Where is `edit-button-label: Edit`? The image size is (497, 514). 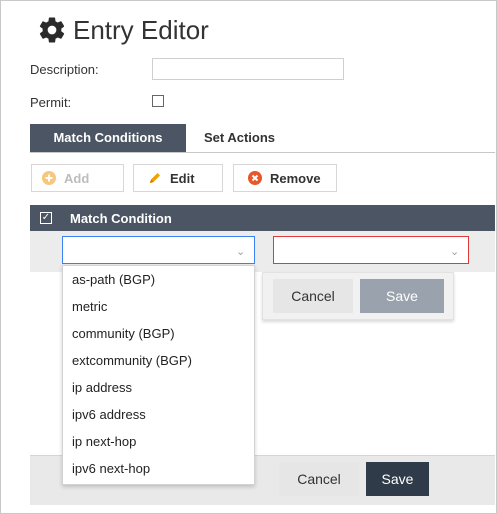
edit-button-label: Edit is located at coordinates (182, 178).